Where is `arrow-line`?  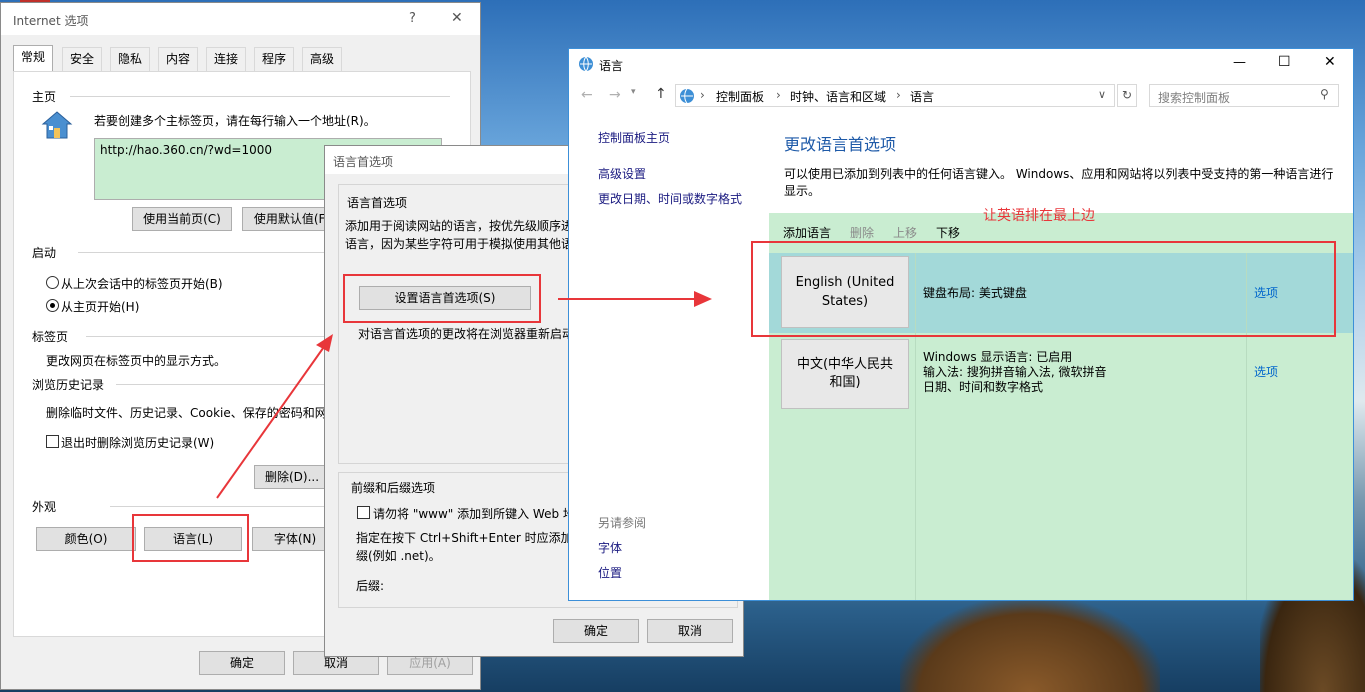 arrow-line is located at coordinates (271, 421).